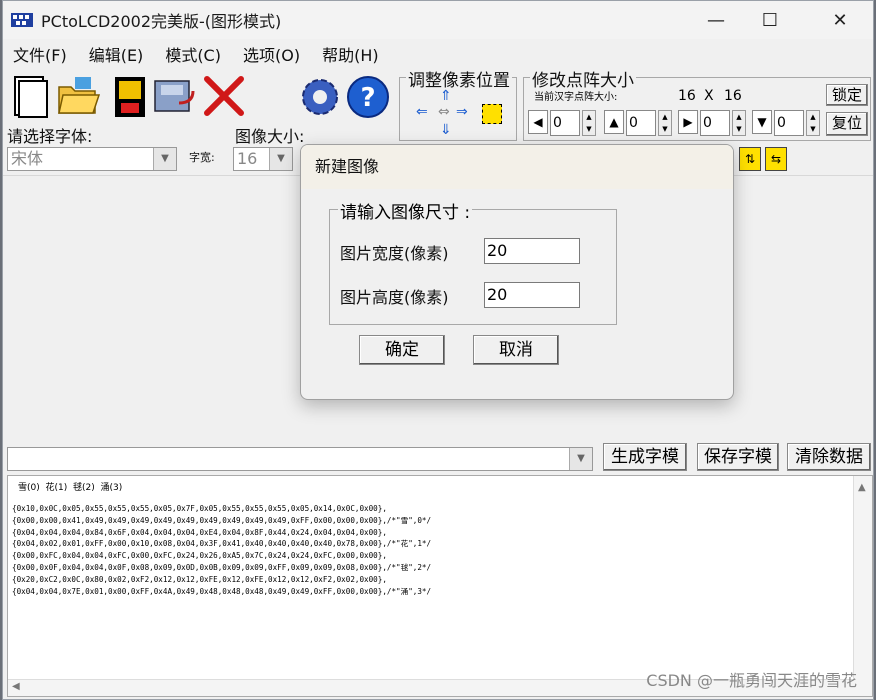 This screenshot has height=700, width=876. What do you see at coordinates (516, 350) in the screenshot?
I see `cancel-button: 取消` at bounding box center [516, 350].